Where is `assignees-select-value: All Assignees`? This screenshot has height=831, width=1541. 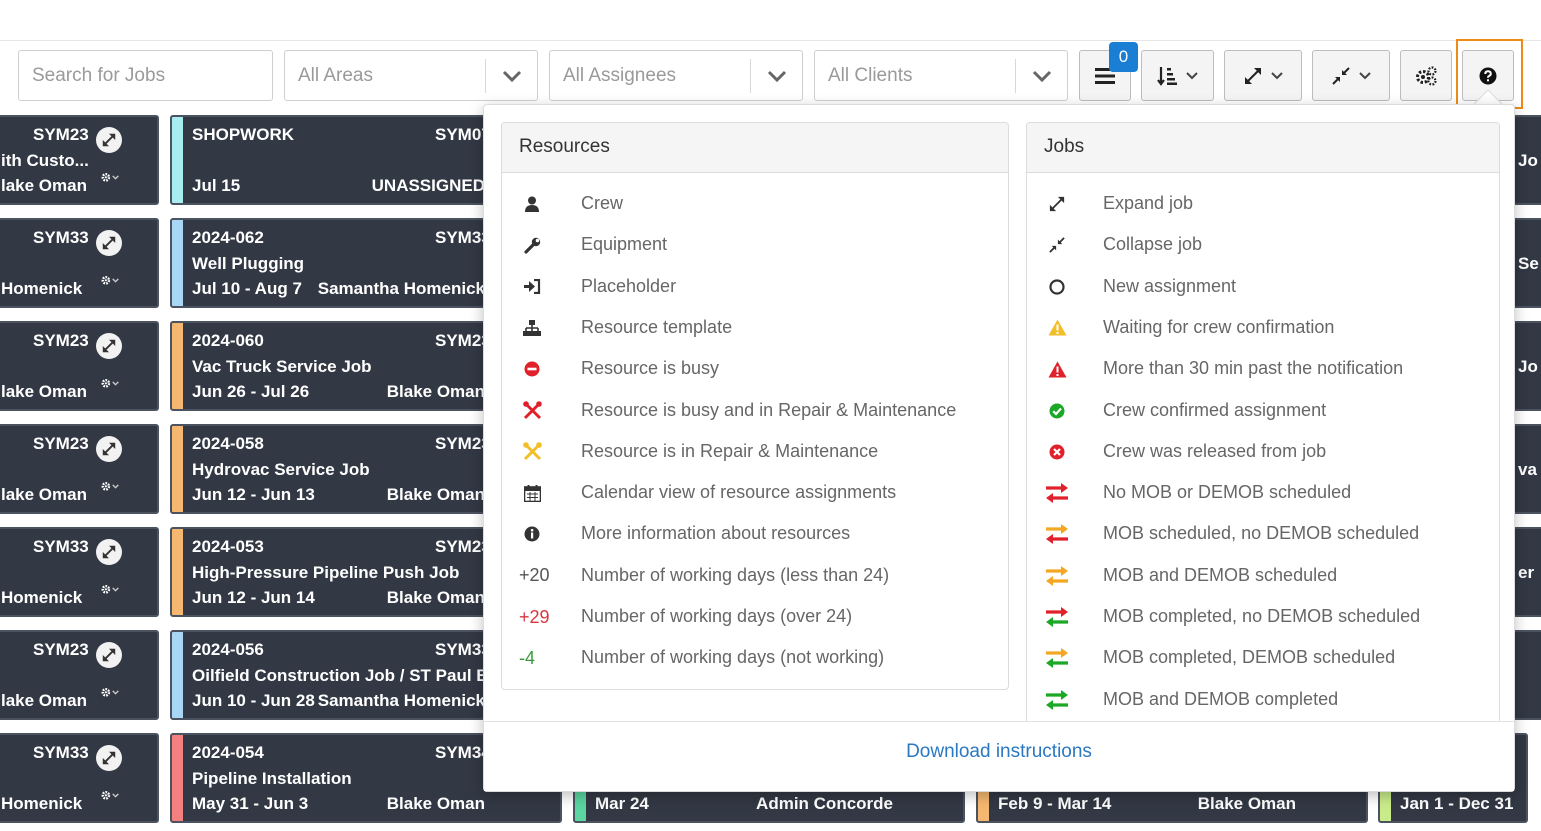
assignees-select-value: All Assignees is located at coordinates (620, 75).